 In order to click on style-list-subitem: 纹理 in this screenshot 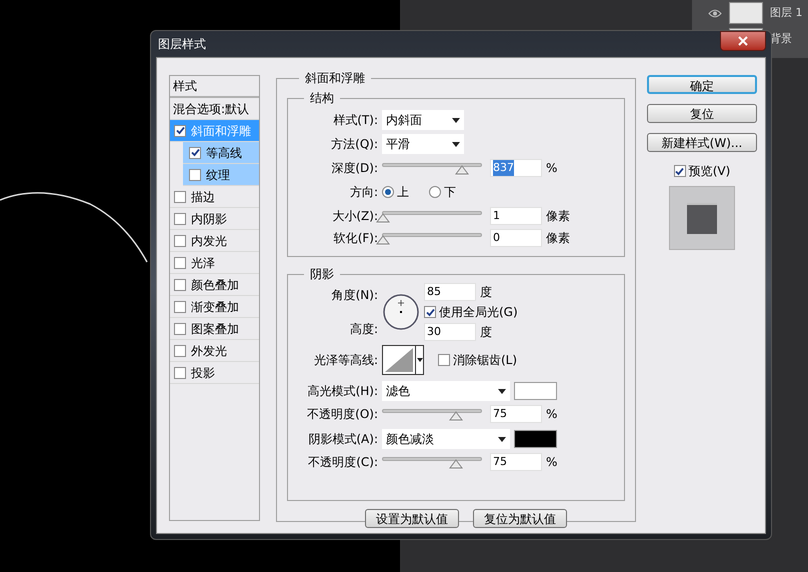, I will do `click(221, 175)`.